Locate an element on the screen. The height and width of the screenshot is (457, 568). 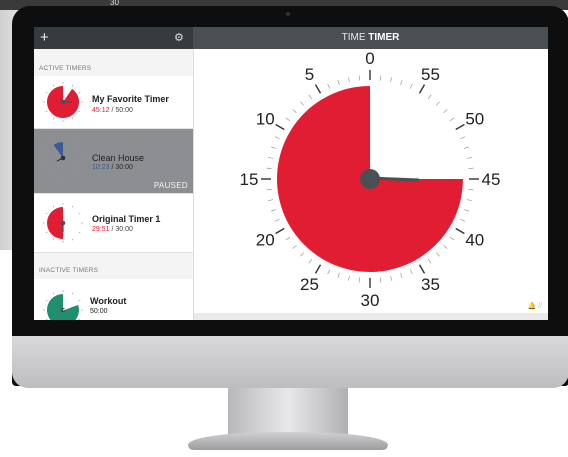
monitor-stand is located at coordinates (288, 411).